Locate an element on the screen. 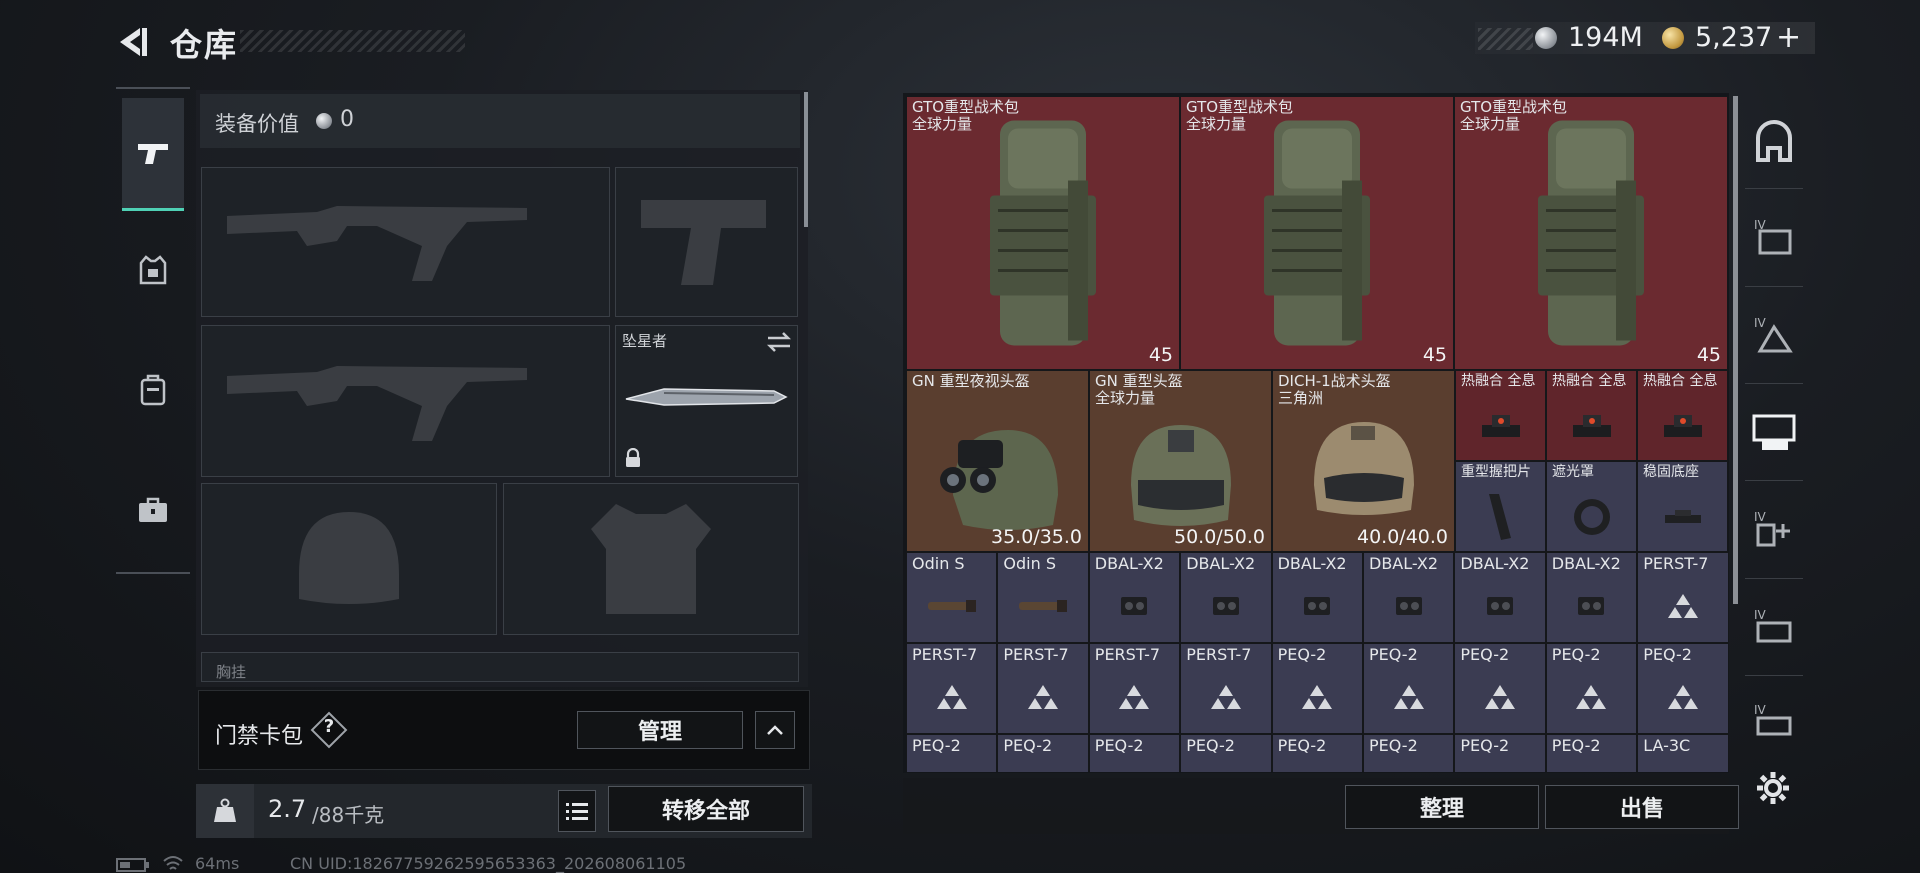 The width and height of the screenshot is (1920, 873). transfer-all-button: 转移全部 is located at coordinates (706, 809).